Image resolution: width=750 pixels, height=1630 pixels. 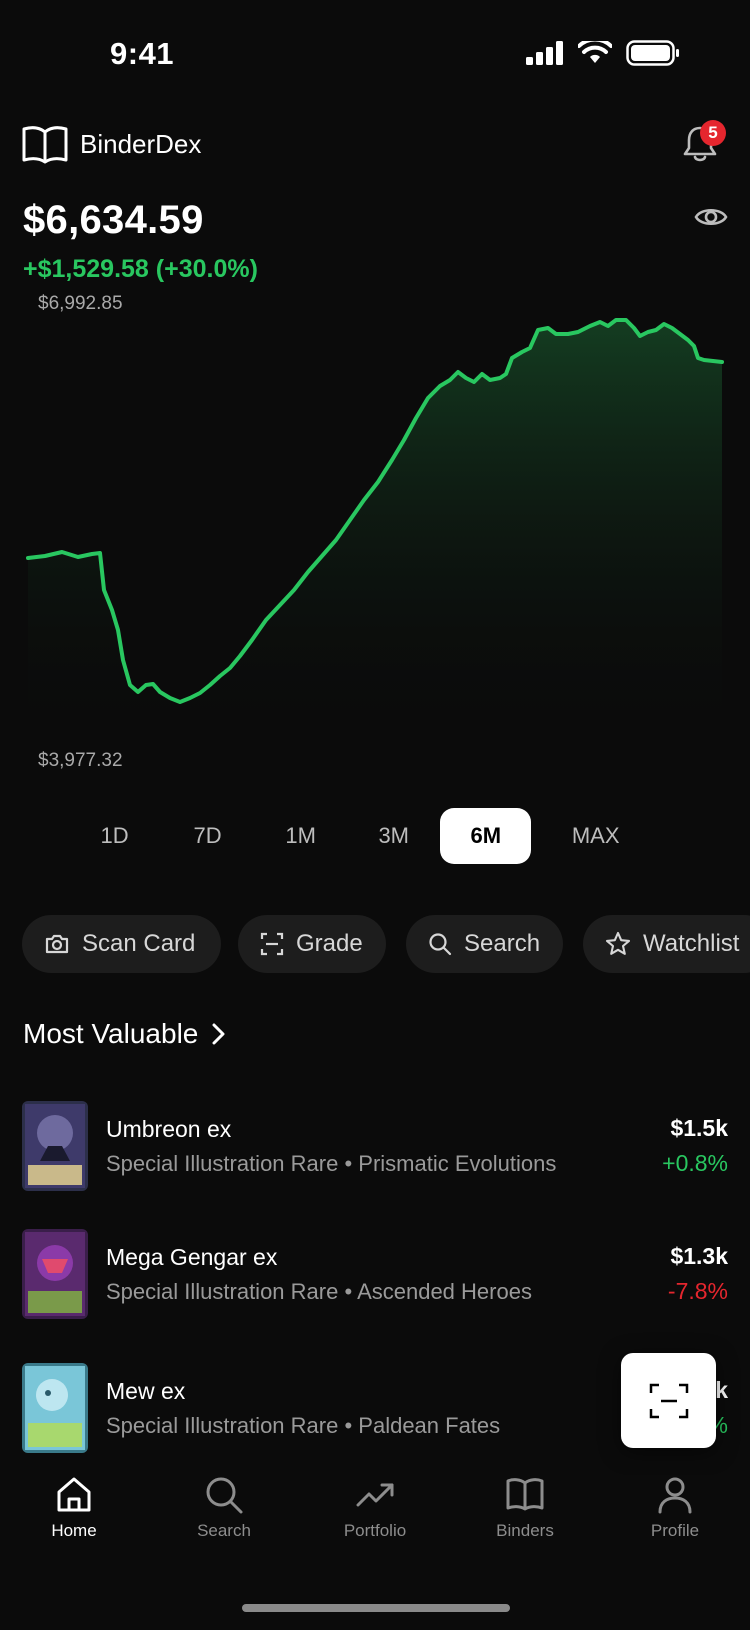 I want to click on chevron-right-icon, so click(x=218, y=1034).